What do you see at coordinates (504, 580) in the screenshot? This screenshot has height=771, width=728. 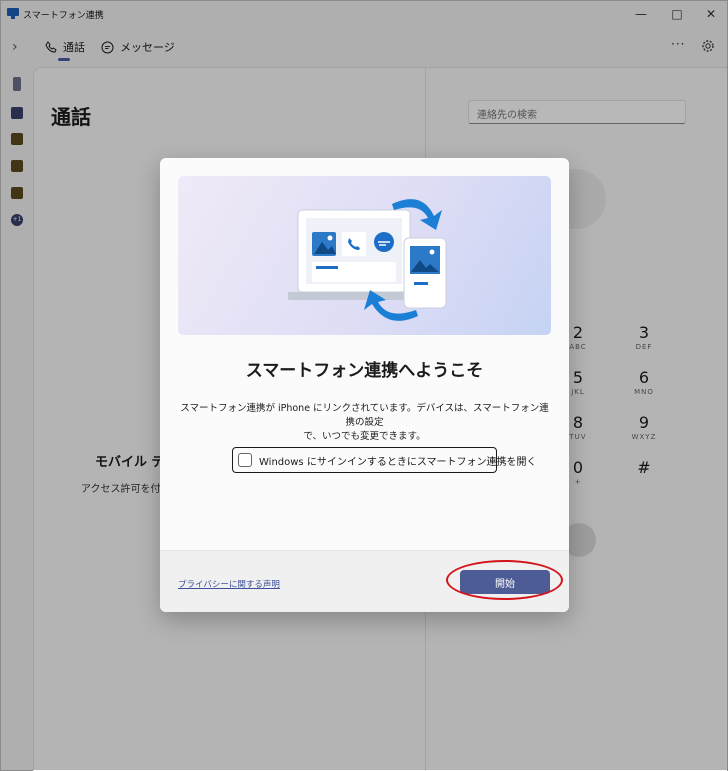 I see `highlight-annotation-ring` at bounding box center [504, 580].